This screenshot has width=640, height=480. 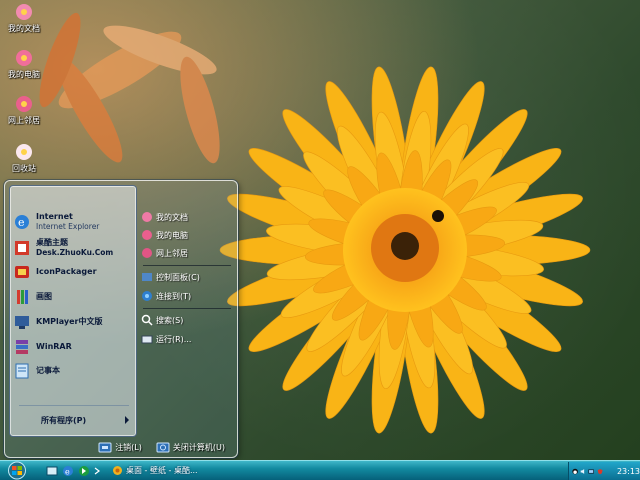 What do you see at coordinates (74, 405) in the screenshot?
I see `programs-separator` at bounding box center [74, 405].